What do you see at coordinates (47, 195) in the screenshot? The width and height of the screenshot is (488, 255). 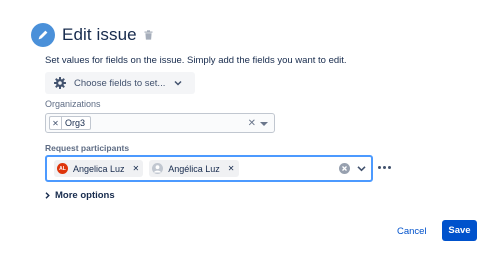 I see `chevron-right-icon` at bounding box center [47, 195].